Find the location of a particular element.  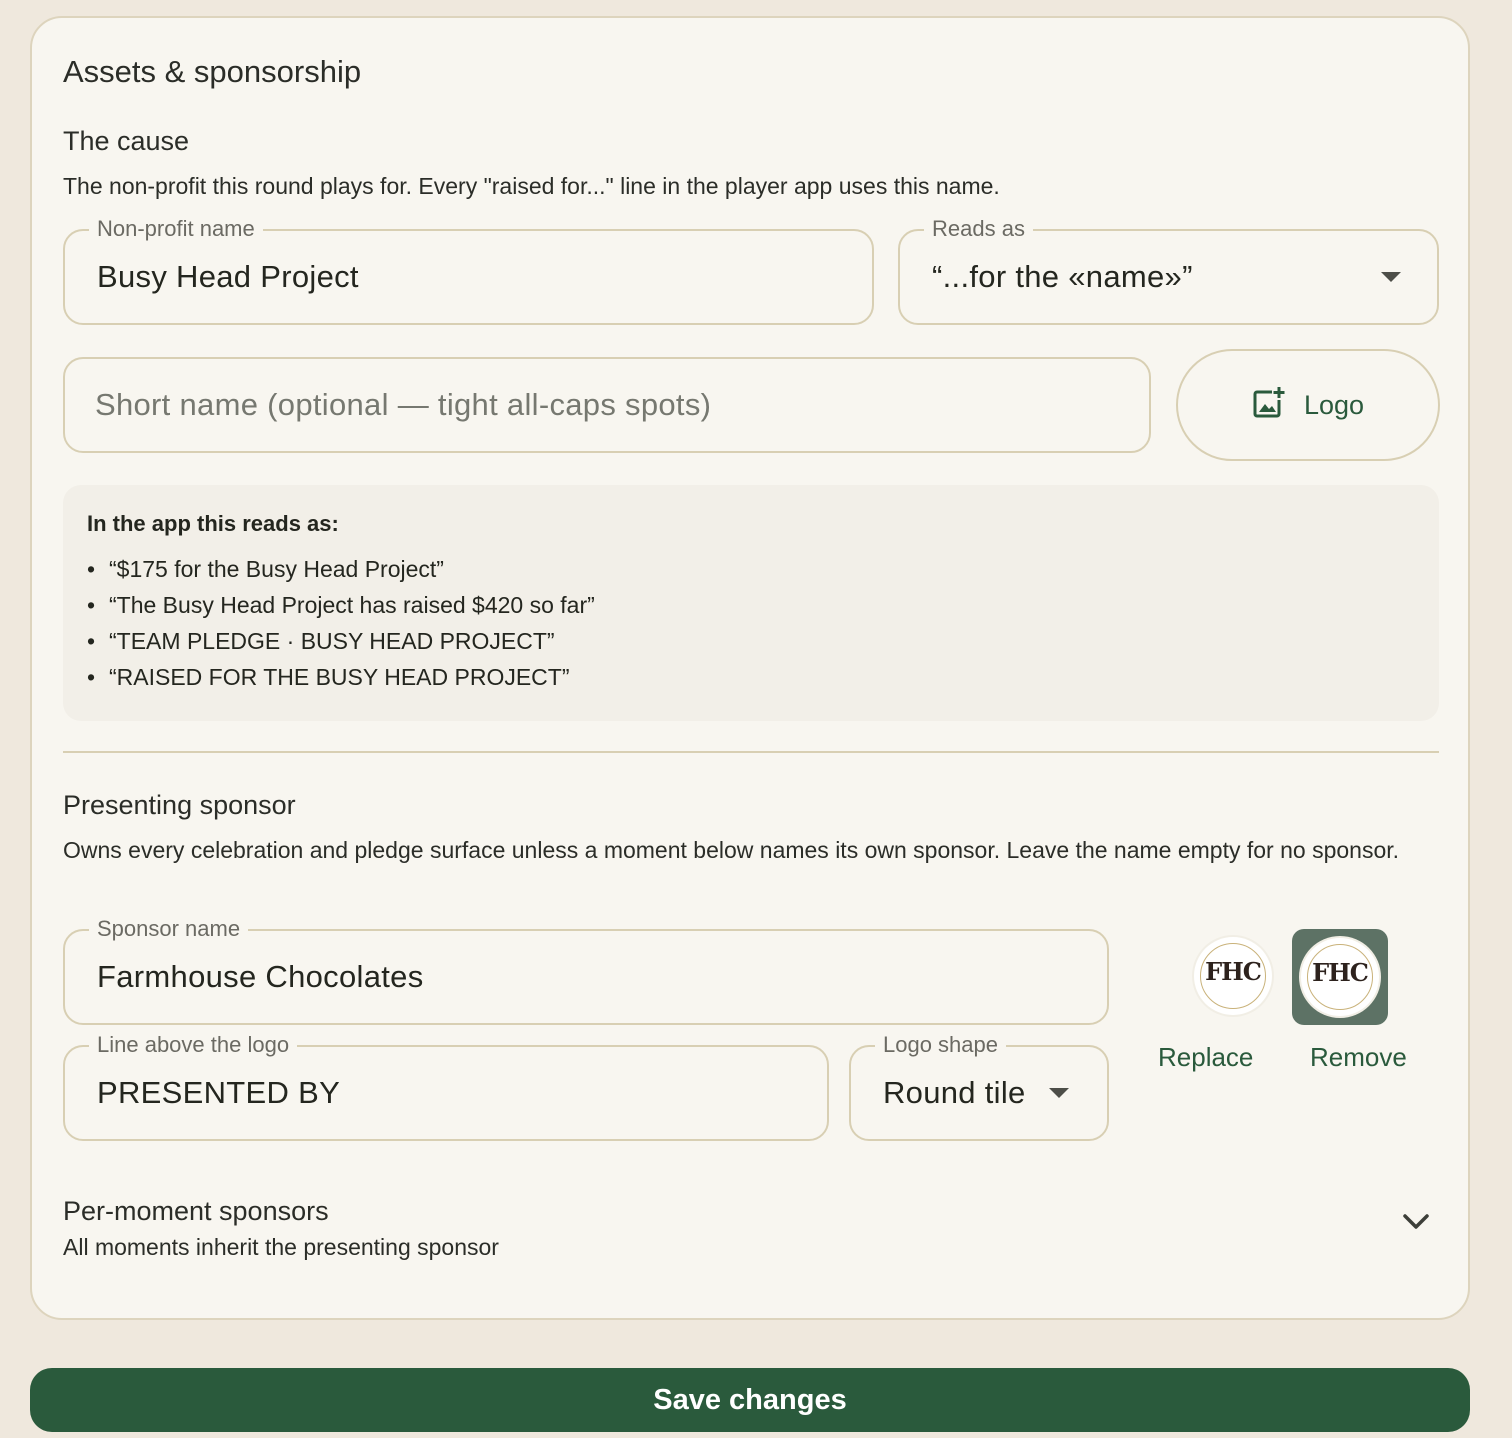

section-divider is located at coordinates (751, 752).